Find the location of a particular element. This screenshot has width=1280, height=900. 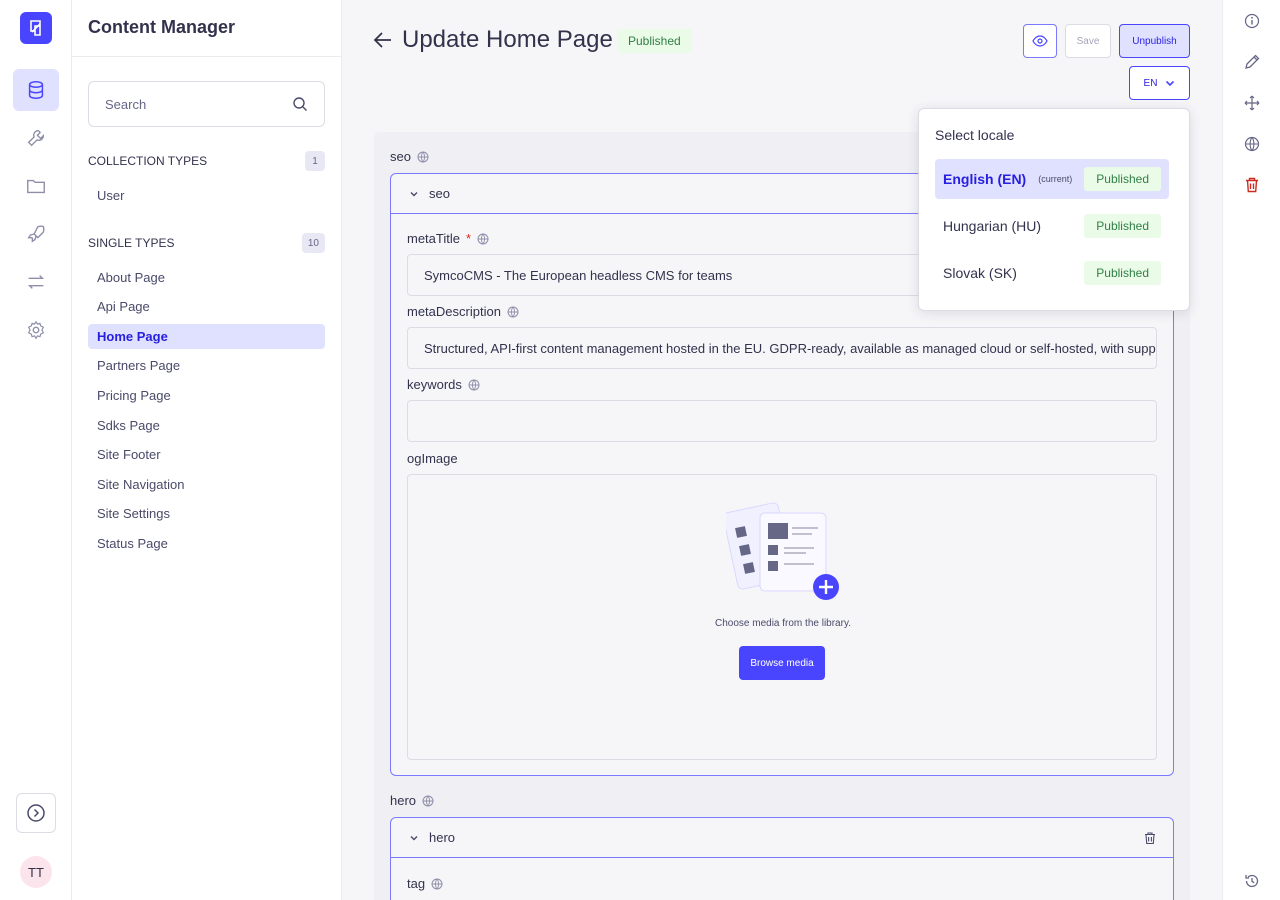

required-marker: * is located at coordinates (468, 238).